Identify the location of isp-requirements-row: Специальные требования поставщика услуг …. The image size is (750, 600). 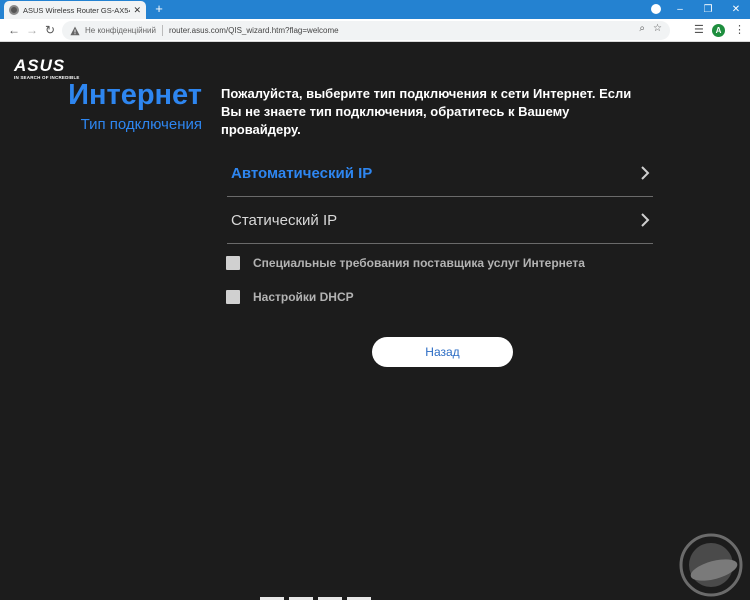
(405, 263).